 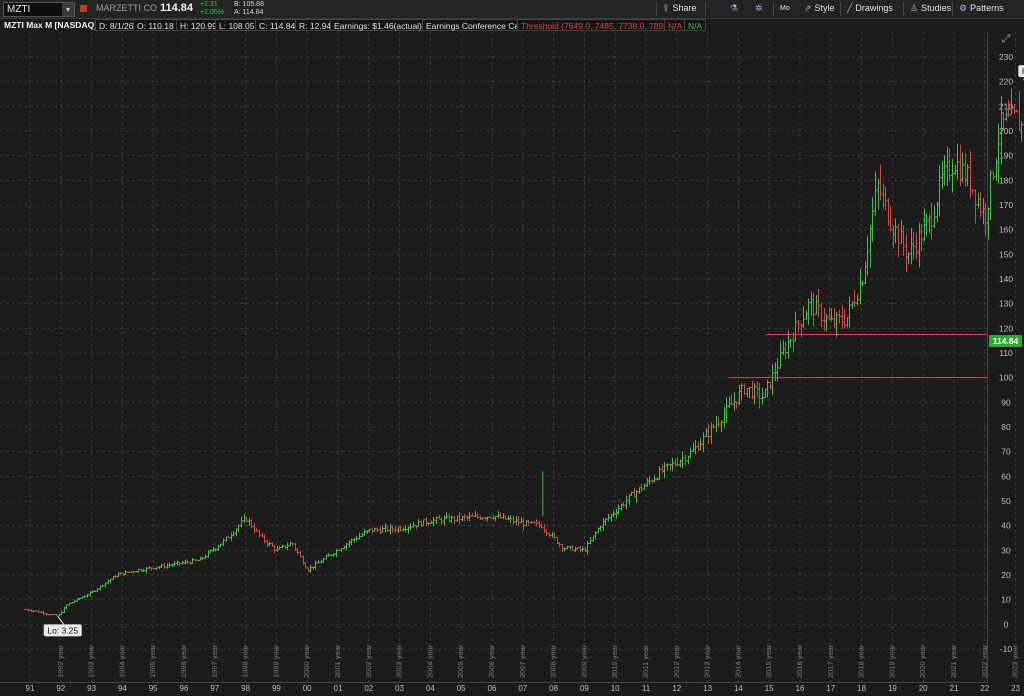 I want to click on y-tick-label: 80, so click(x=1006, y=427).